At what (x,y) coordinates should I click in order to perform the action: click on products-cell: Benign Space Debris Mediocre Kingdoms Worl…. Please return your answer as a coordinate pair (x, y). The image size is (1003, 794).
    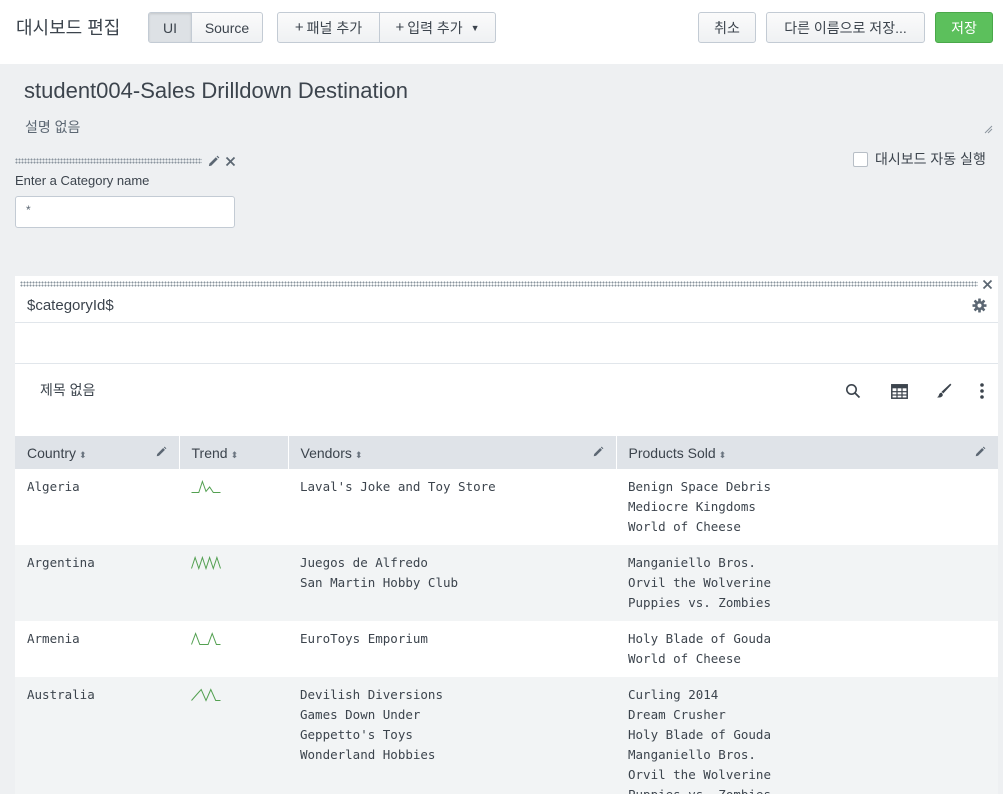
    Looking at the image, I should click on (807, 507).